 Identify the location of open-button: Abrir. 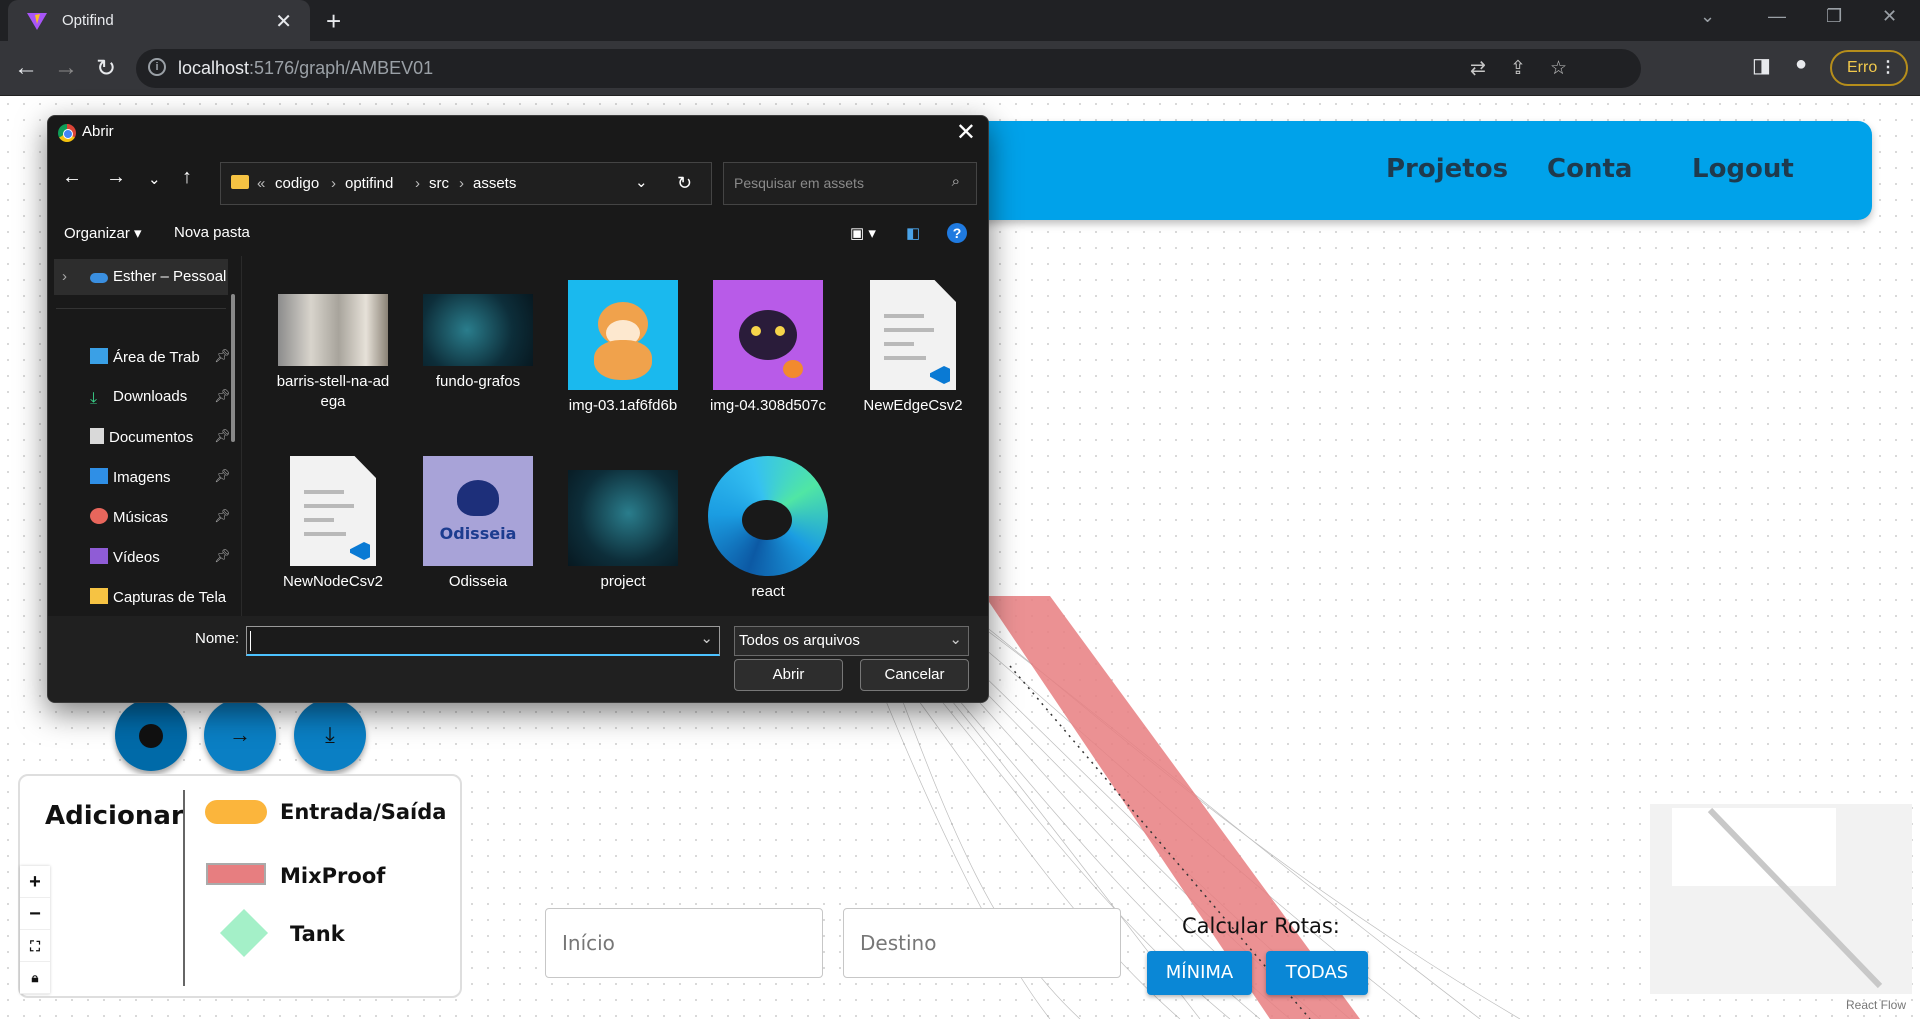
(788, 675).